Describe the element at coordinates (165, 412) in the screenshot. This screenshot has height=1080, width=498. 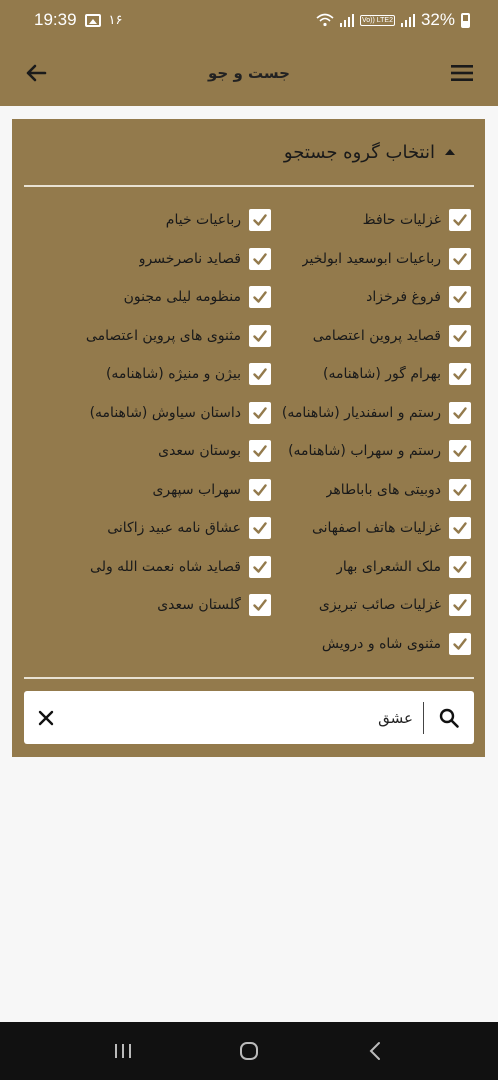
I see `checkbox-label: داستان سیاوش (شاهنامه)` at that location.